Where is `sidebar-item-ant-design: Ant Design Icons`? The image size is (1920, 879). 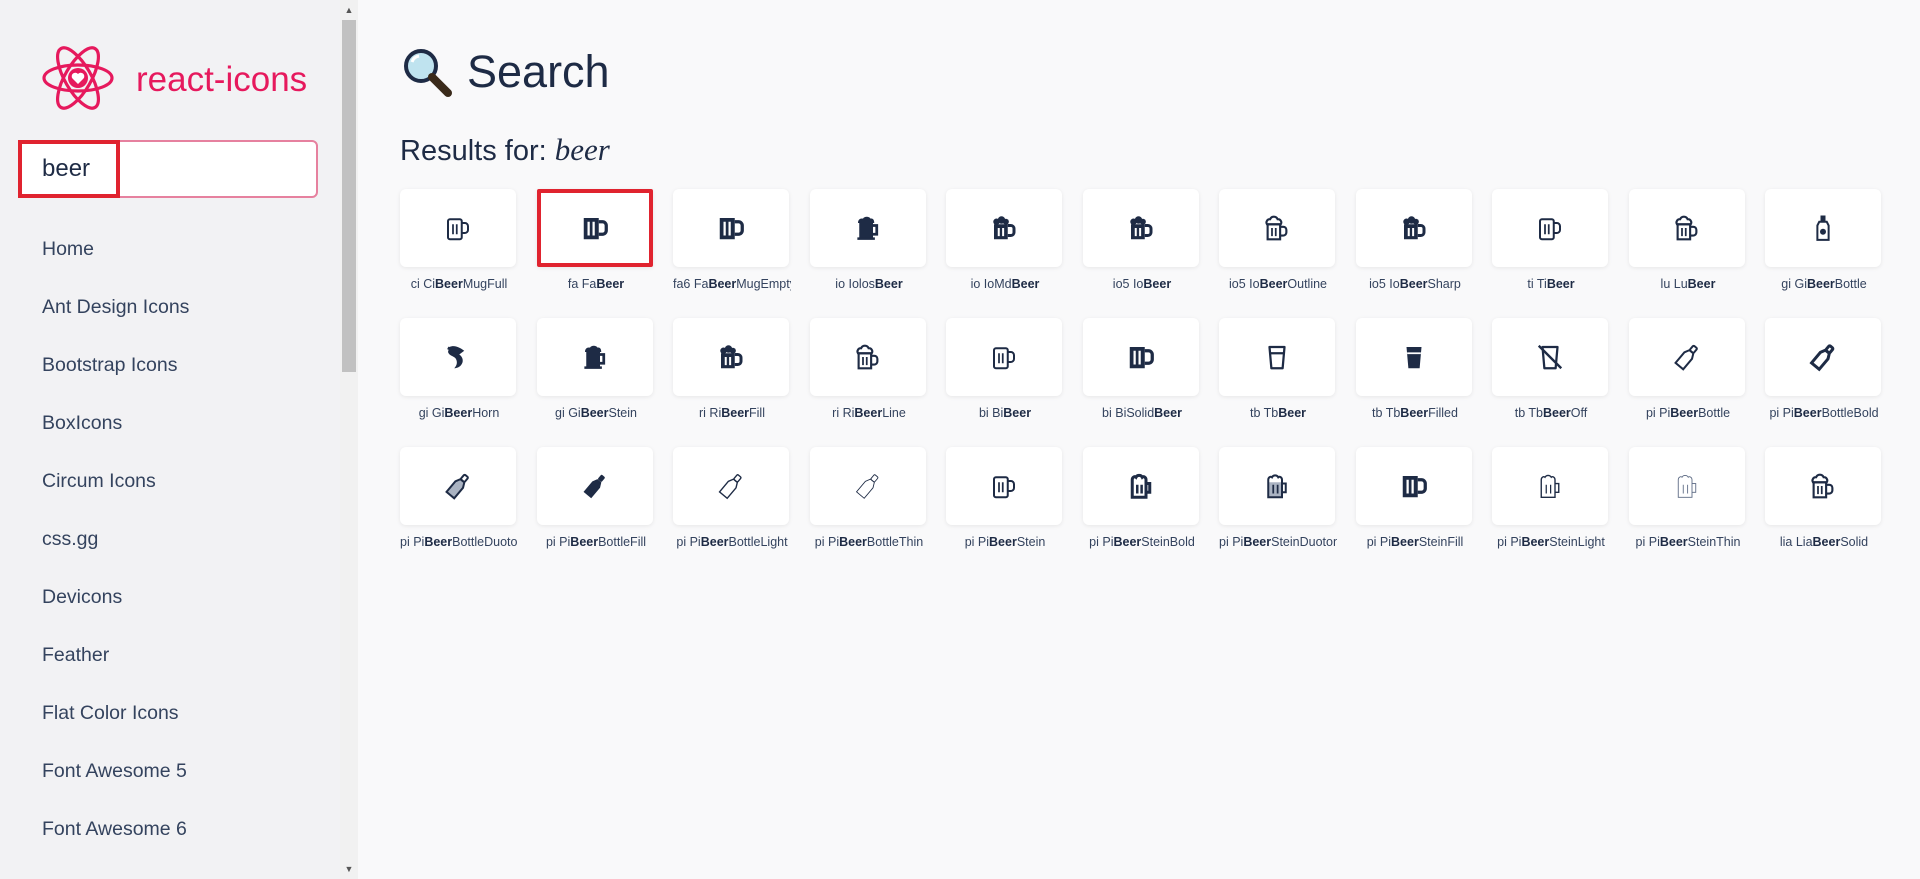 sidebar-item-ant-design: Ant Design Icons is located at coordinates (170, 307).